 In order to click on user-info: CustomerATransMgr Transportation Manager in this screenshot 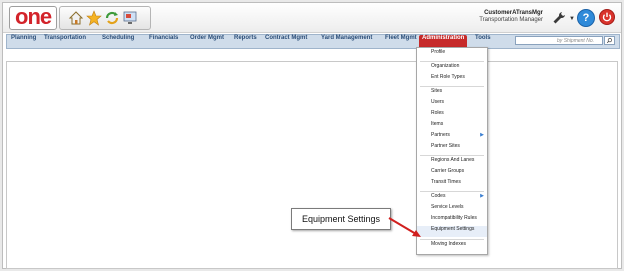, I will do `click(508, 17)`.